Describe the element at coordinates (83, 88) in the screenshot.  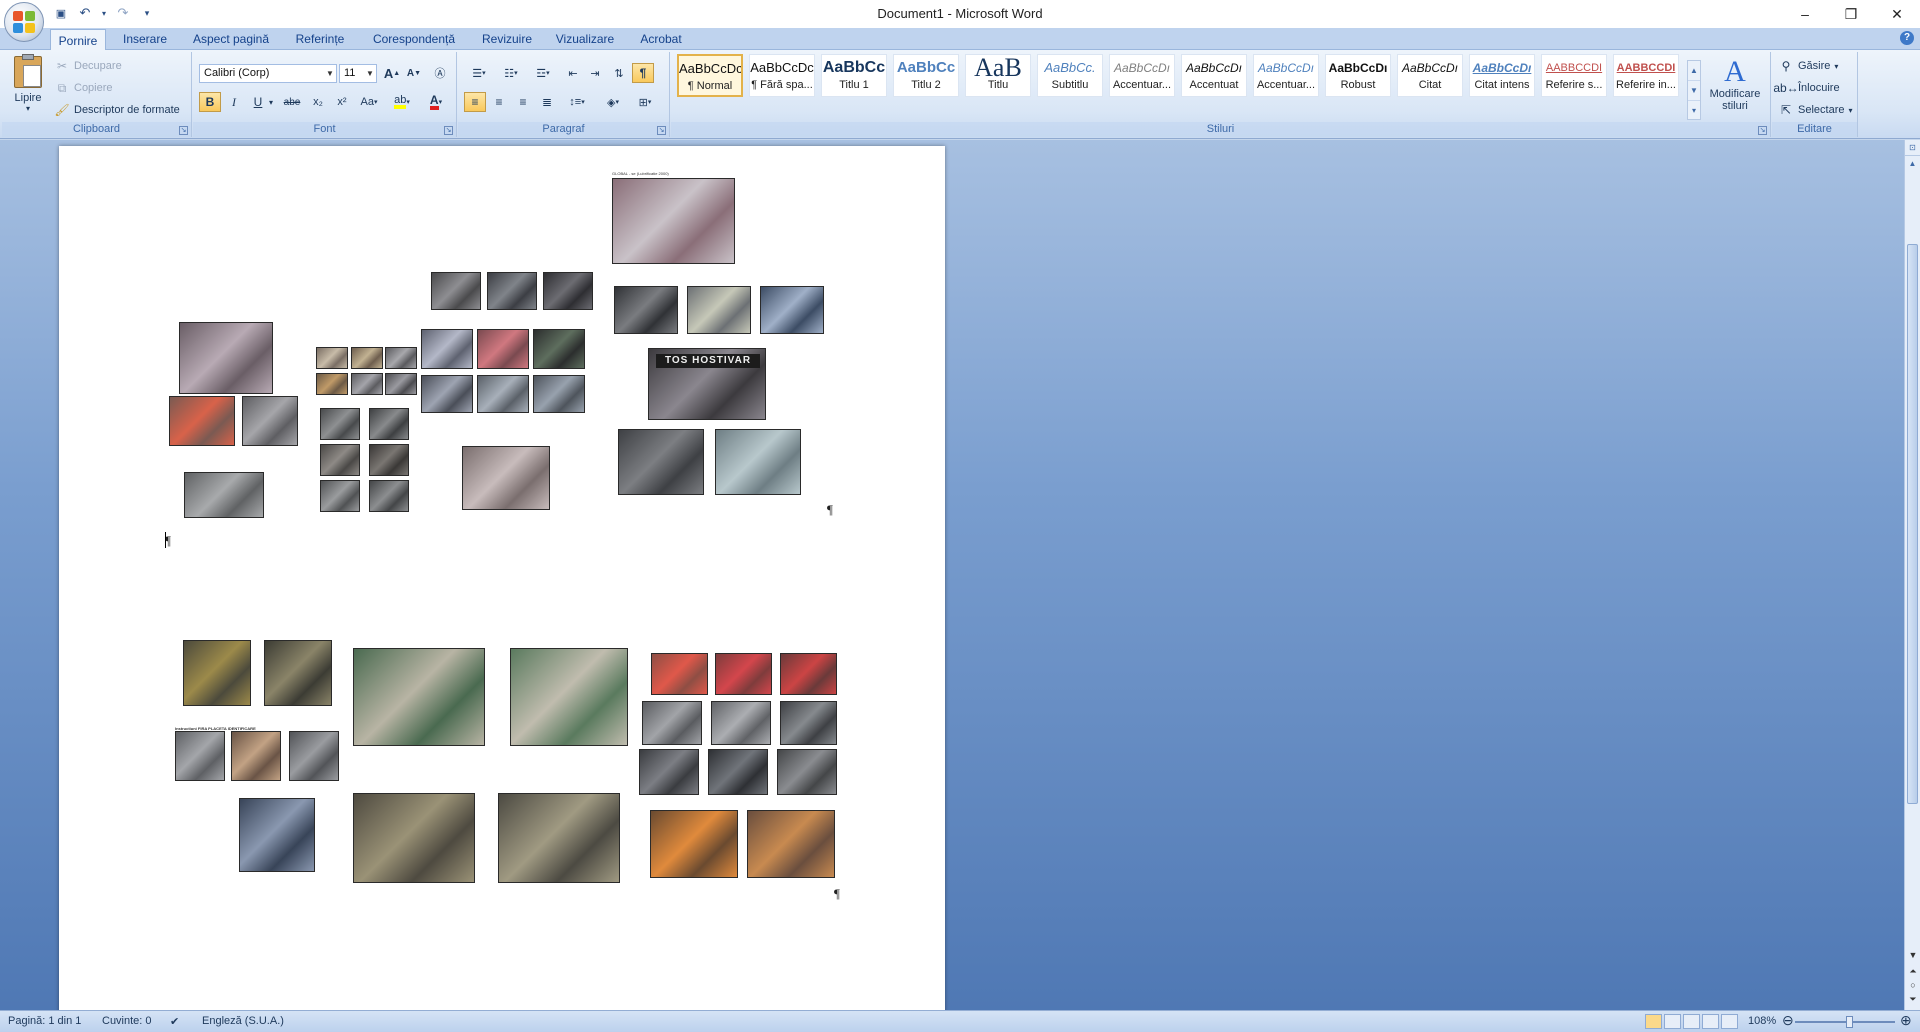
I see `copy-button: ⧉ Copiere` at that location.